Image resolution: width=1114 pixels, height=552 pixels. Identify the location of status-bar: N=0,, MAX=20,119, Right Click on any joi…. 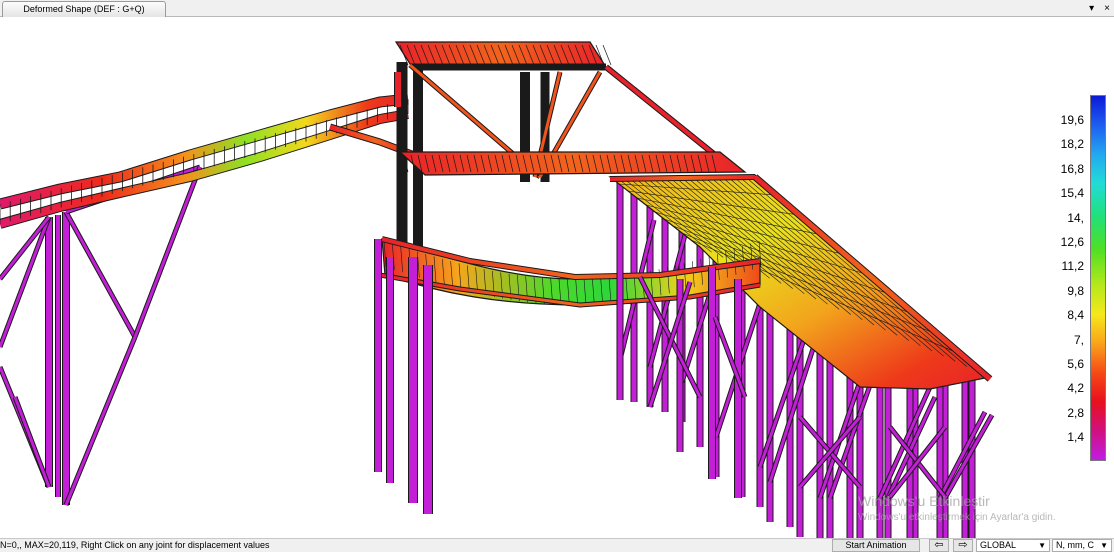
(557, 545).